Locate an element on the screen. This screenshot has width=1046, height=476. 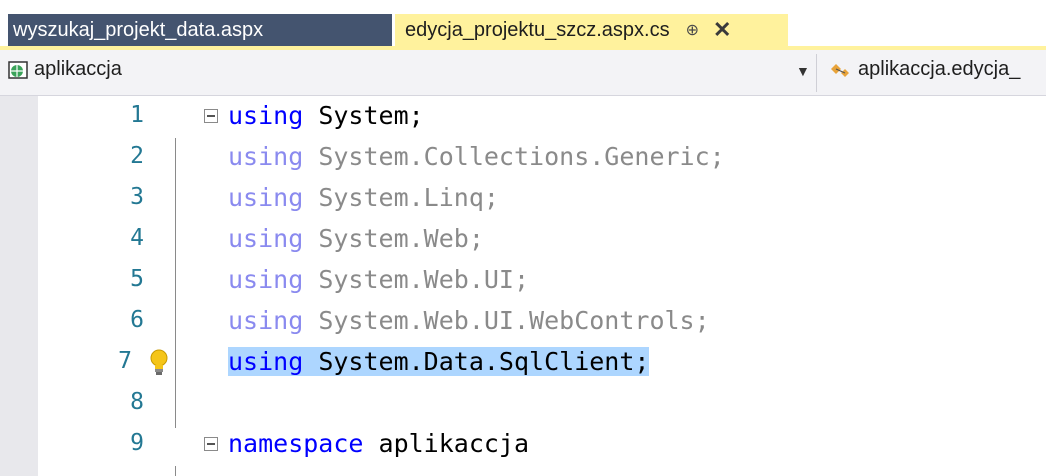
line-number: 4 is located at coordinates (137, 238).